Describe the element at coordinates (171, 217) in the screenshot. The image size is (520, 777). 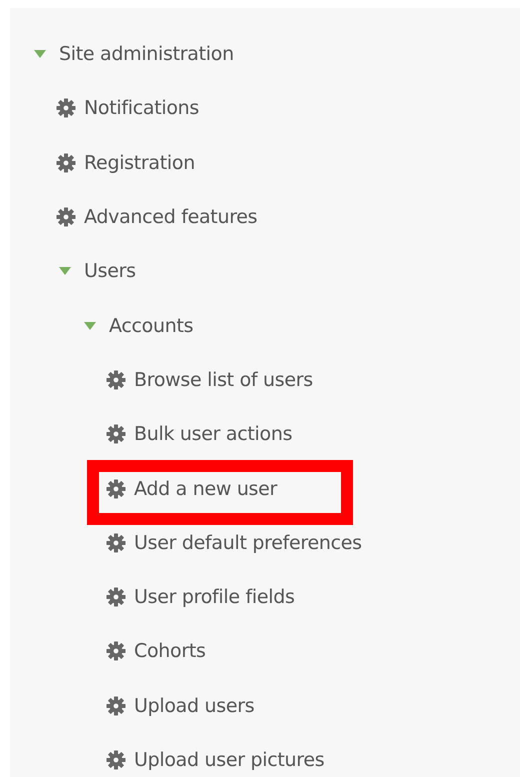
I see `tree-item: Advanced features` at that location.